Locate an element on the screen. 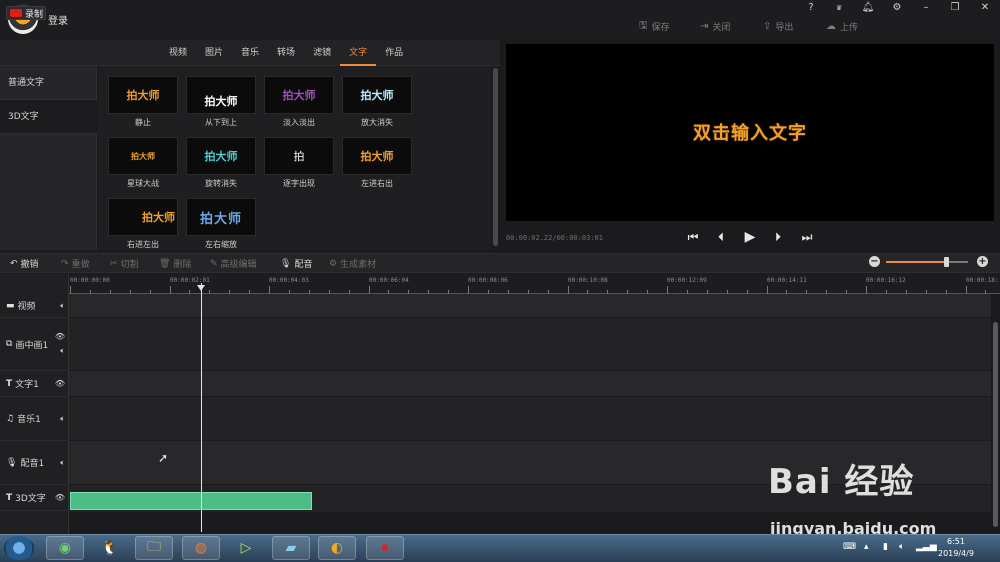  track-header-3d-text: T 3D文字 👁︎ is located at coordinates (34, 498).